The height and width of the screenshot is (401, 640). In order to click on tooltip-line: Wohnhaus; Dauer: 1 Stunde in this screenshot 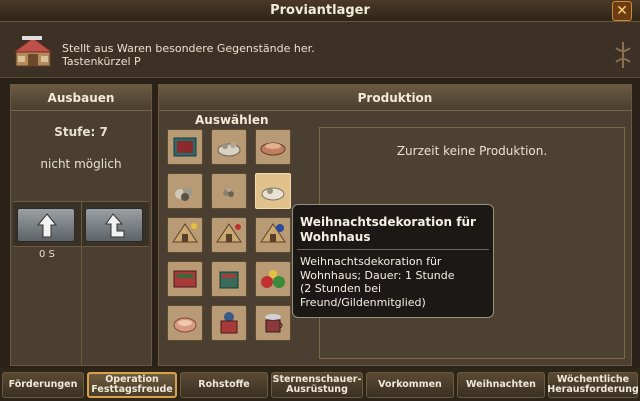, I will do `click(377, 275)`.